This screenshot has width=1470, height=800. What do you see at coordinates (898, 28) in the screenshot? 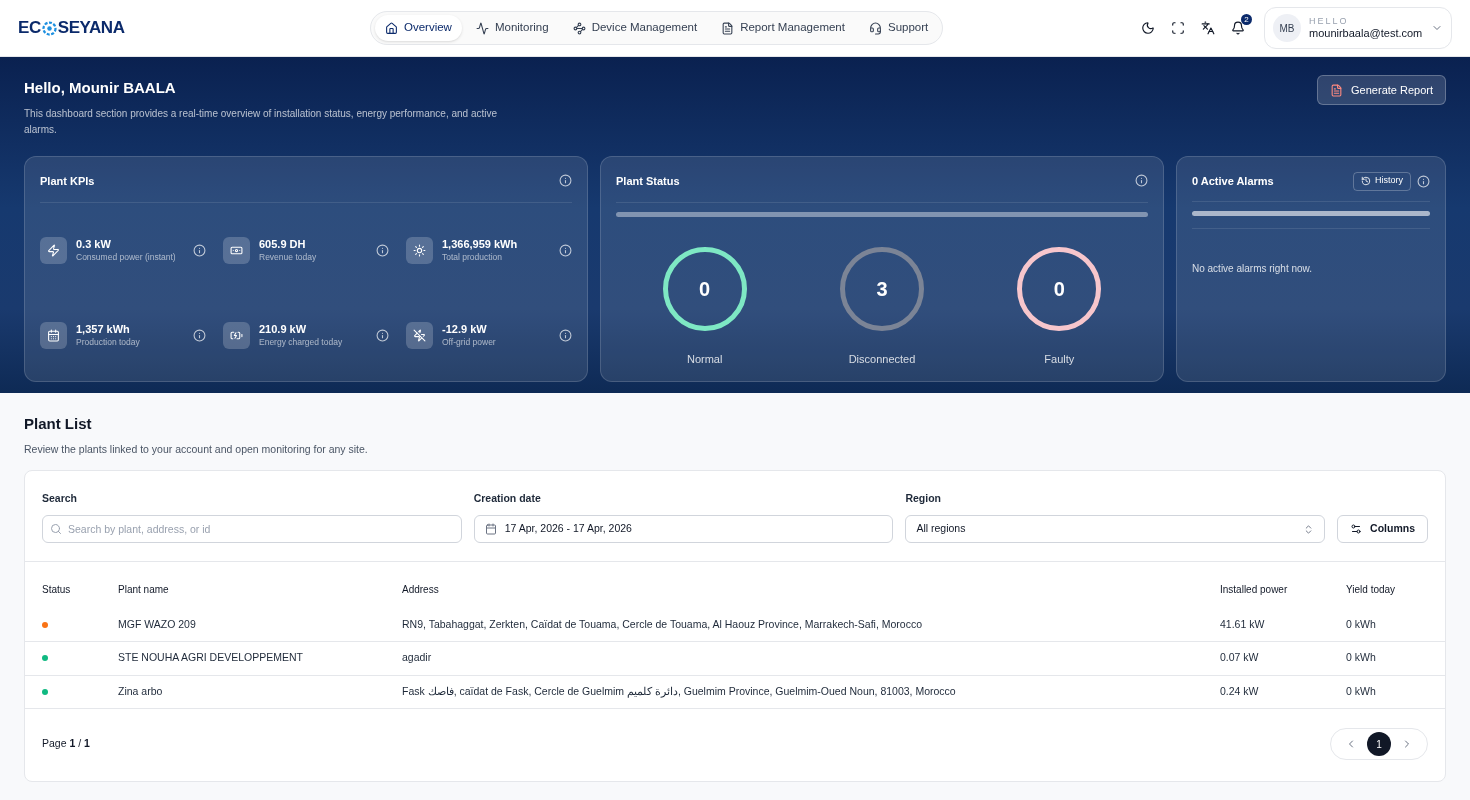
I see `nav-tab: Support` at bounding box center [898, 28].